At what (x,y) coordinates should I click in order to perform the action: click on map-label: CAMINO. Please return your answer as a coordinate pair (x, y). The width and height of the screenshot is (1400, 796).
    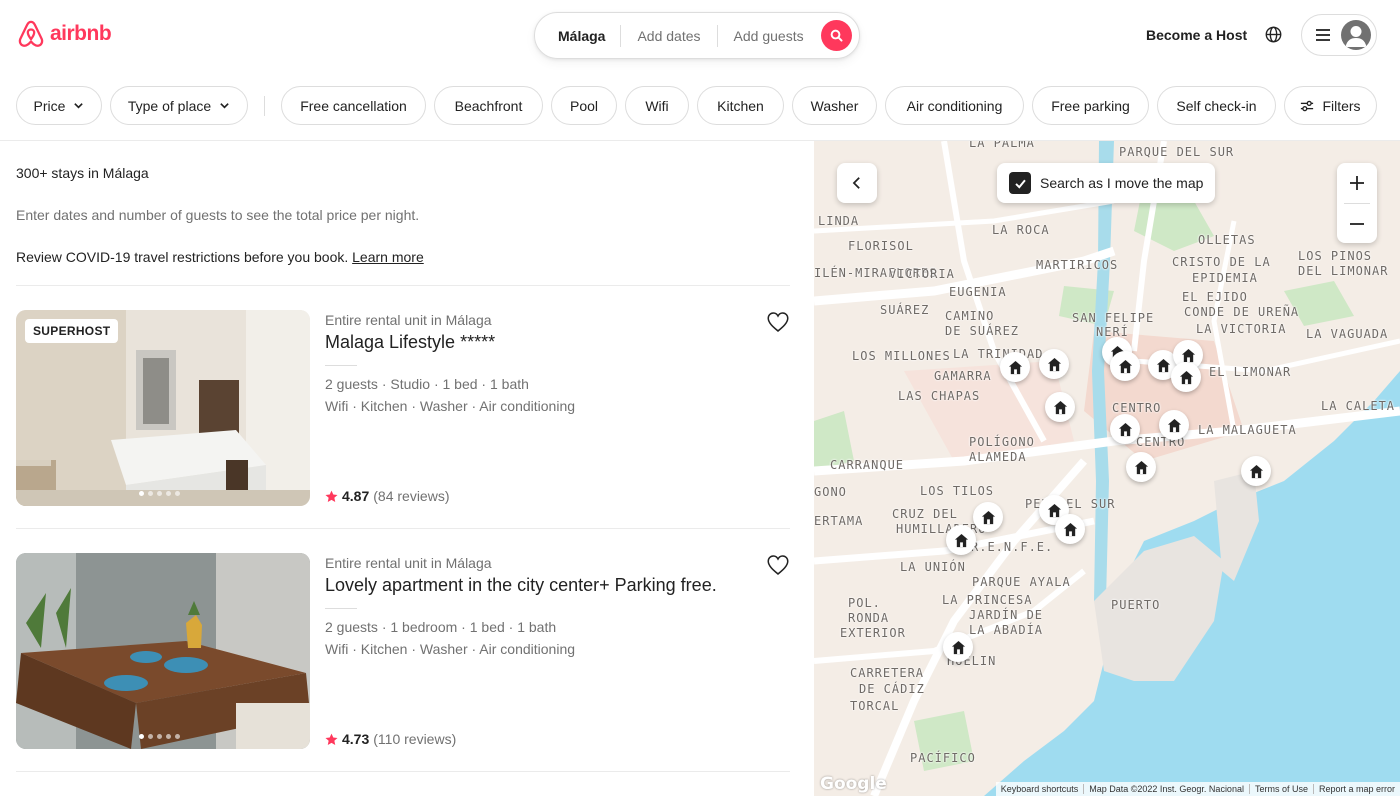
    Looking at the image, I should click on (970, 316).